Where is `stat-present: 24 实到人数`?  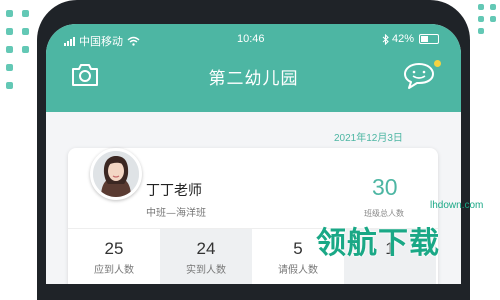
stat-present: 24 实到人数 is located at coordinates (206, 256).